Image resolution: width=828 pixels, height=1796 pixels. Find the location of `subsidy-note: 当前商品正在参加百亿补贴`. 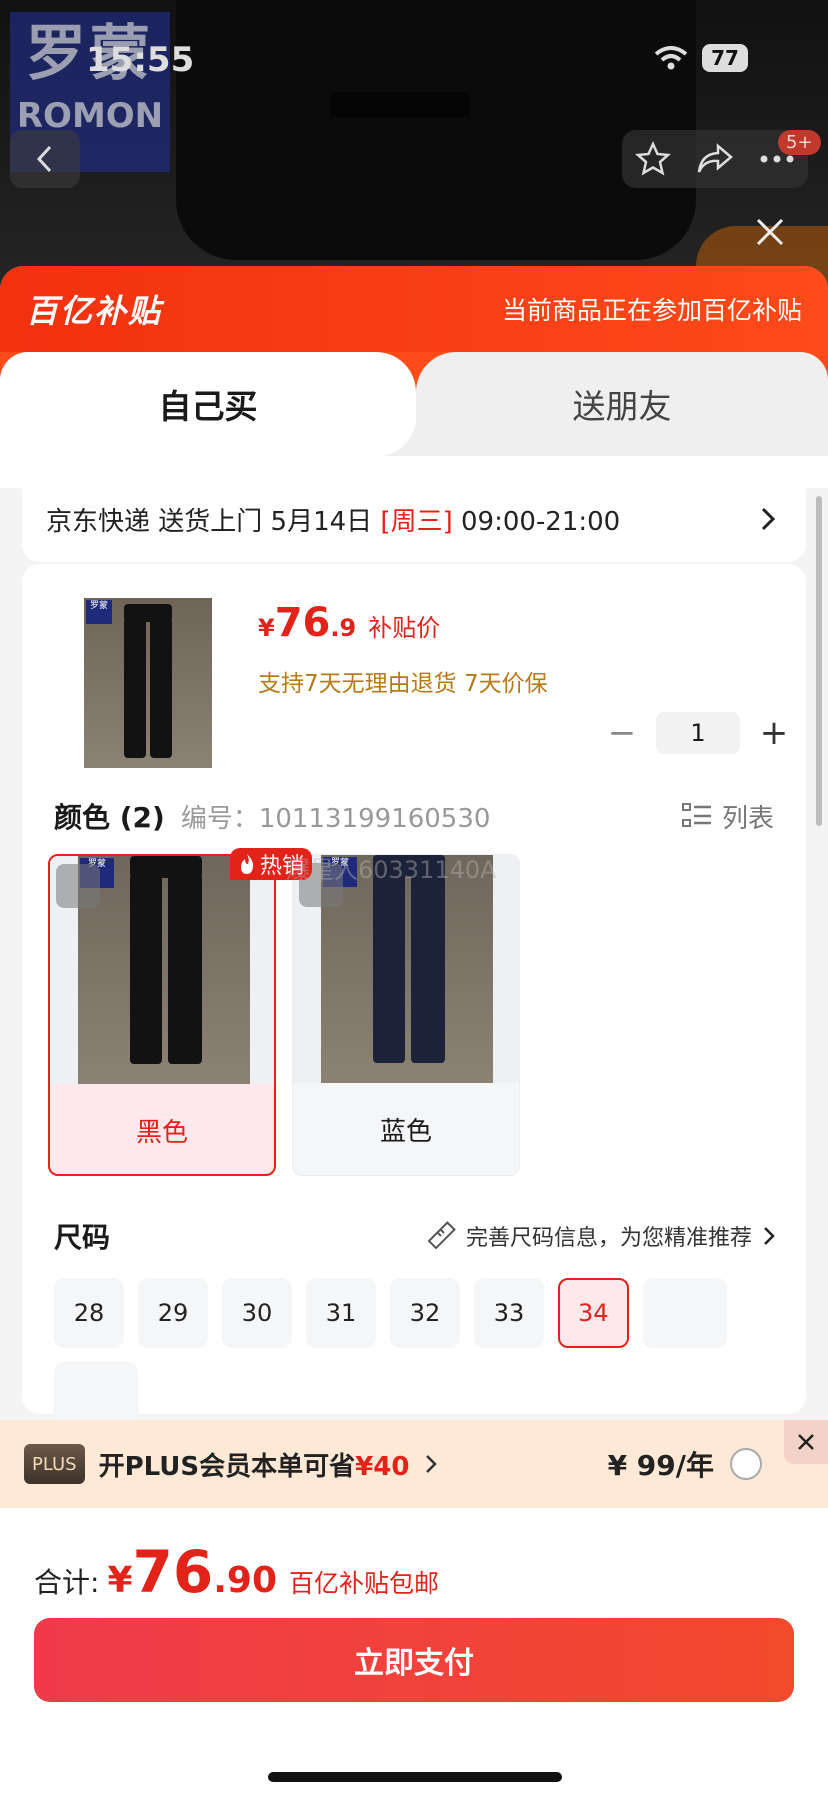

subsidy-note: 当前商品正在参加百亿补贴 is located at coordinates (651, 310).